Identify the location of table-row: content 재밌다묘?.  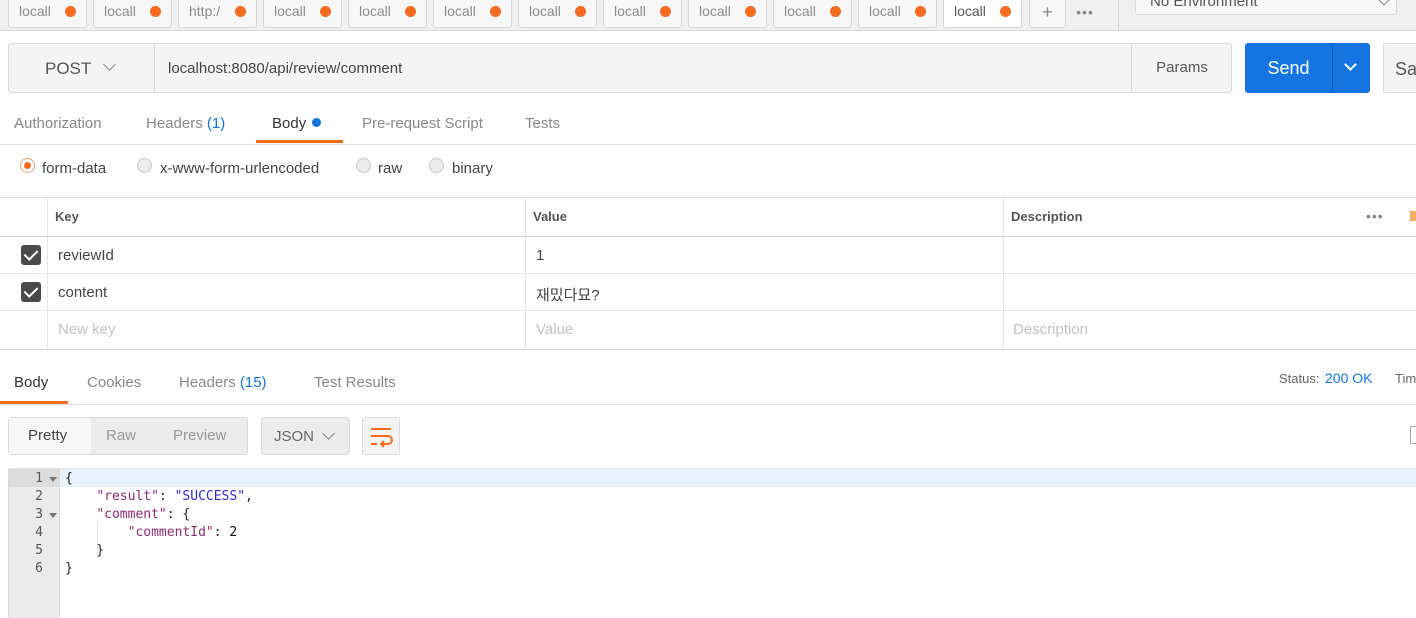
(708, 292).